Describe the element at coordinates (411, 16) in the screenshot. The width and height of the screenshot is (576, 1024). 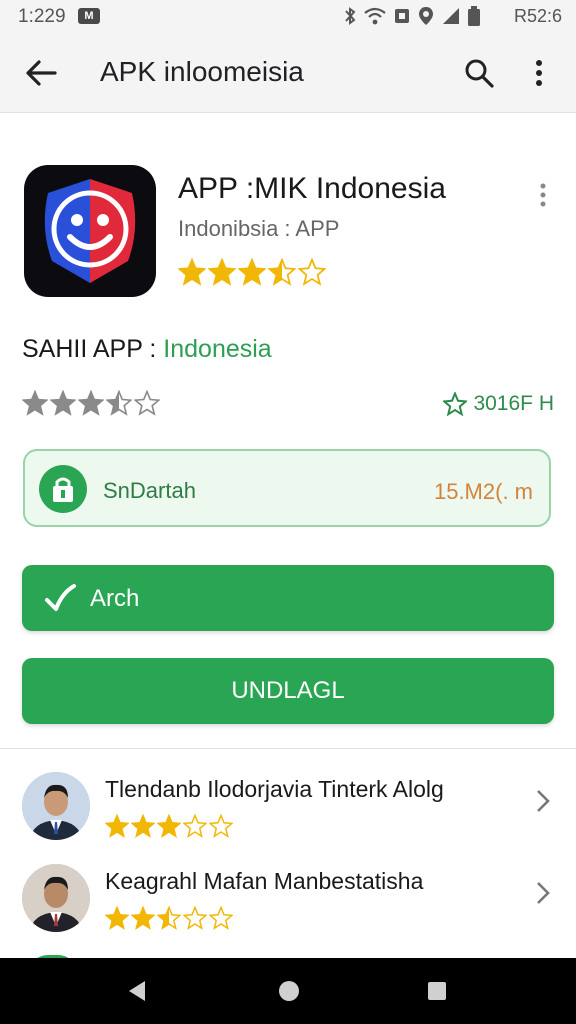
I see `status-icons` at that location.